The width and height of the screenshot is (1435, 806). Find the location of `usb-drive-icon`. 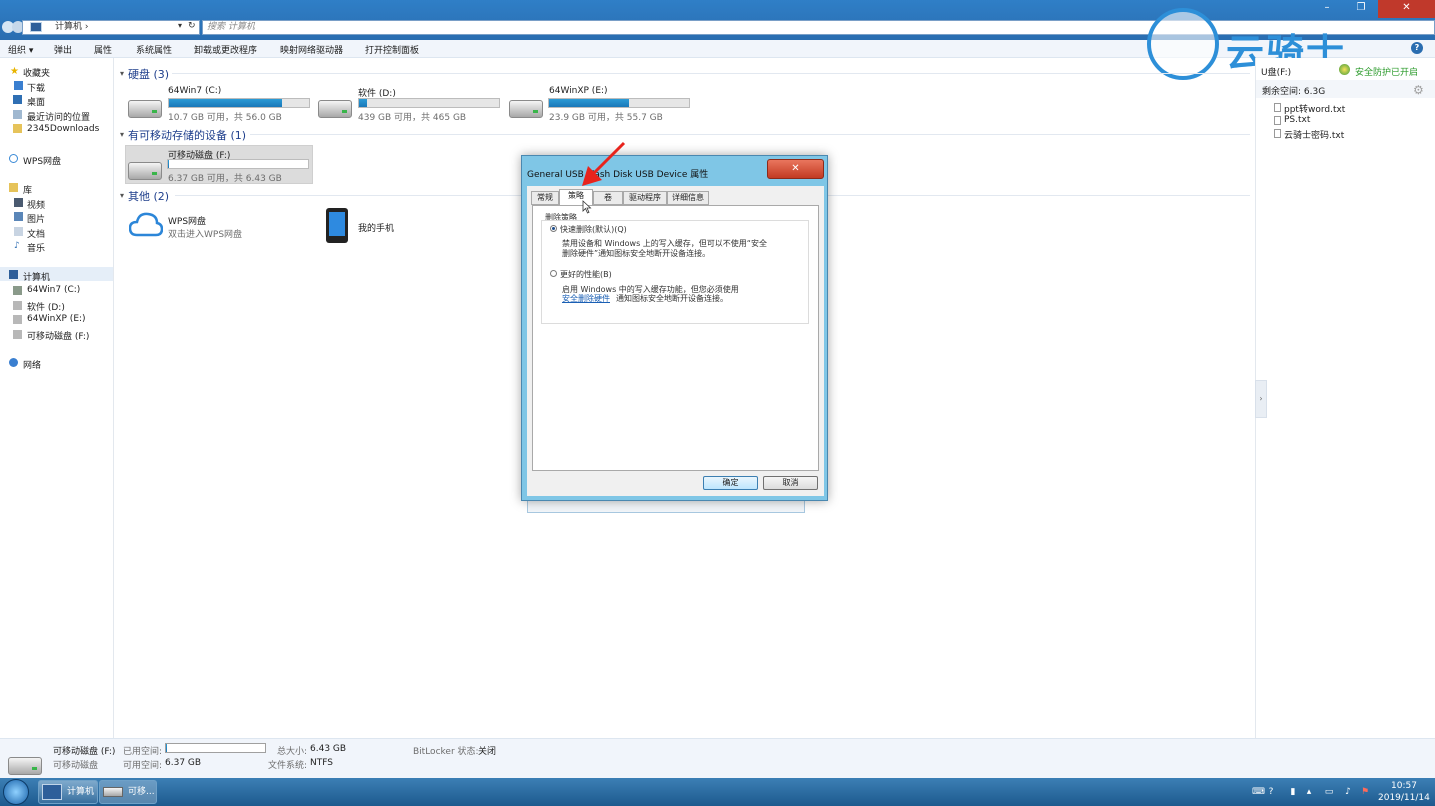

usb-drive-icon is located at coordinates (145, 171).